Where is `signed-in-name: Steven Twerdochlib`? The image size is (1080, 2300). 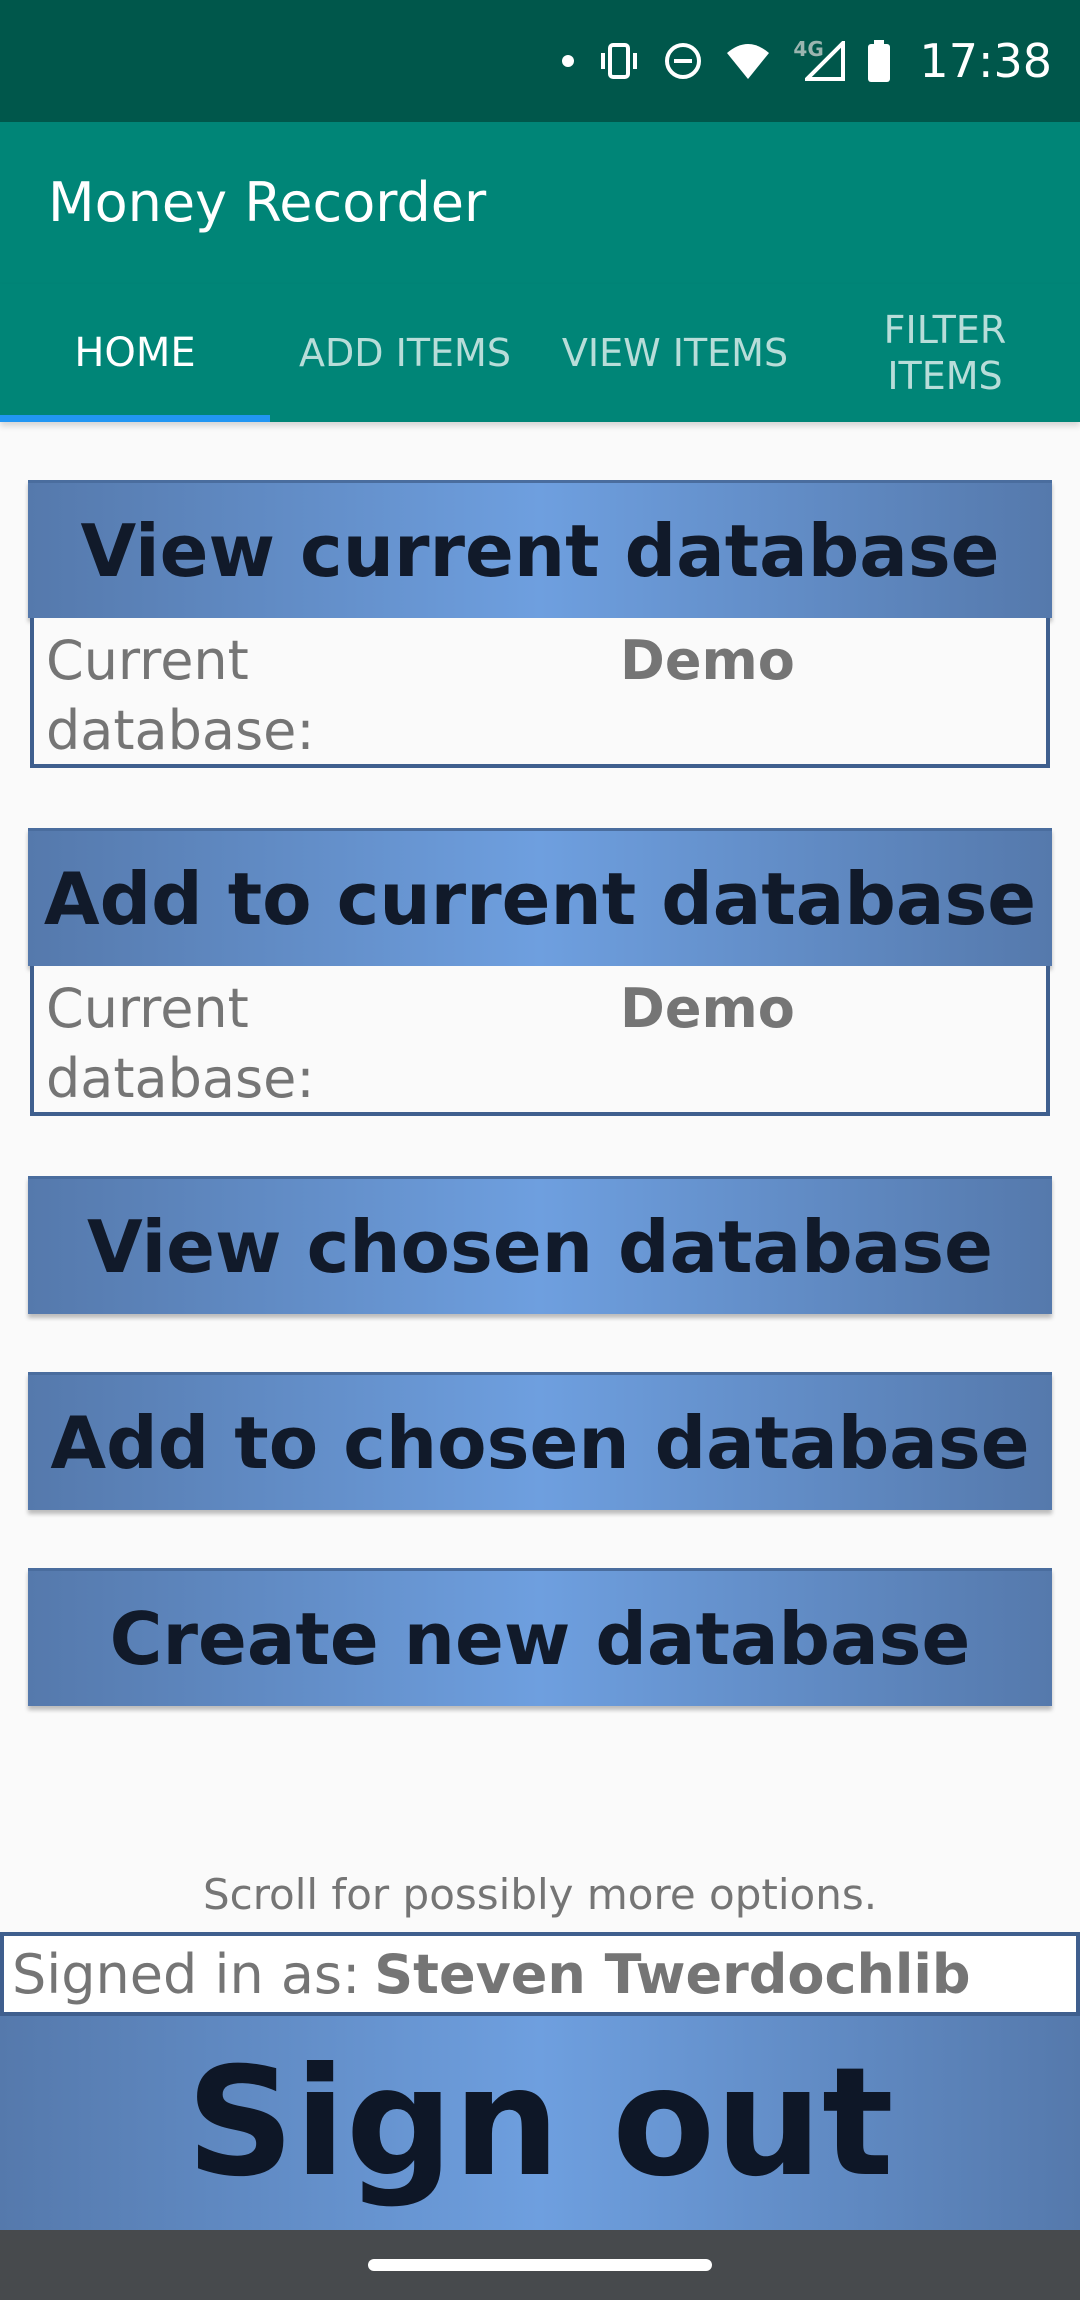
signed-in-name: Steven Twerdochlib is located at coordinates (672, 1974).